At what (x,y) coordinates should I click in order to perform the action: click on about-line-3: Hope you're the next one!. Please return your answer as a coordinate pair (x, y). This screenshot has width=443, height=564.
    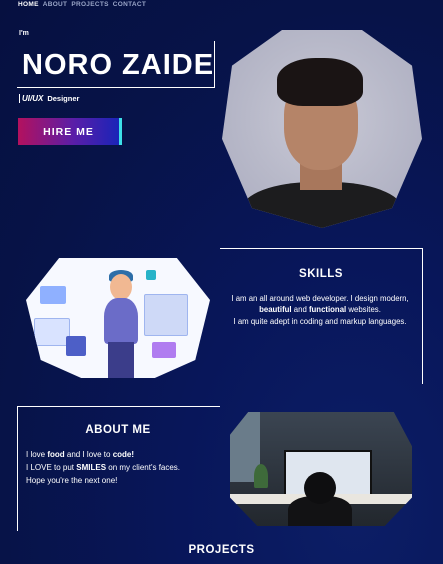
    Looking at the image, I should click on (72, 480).